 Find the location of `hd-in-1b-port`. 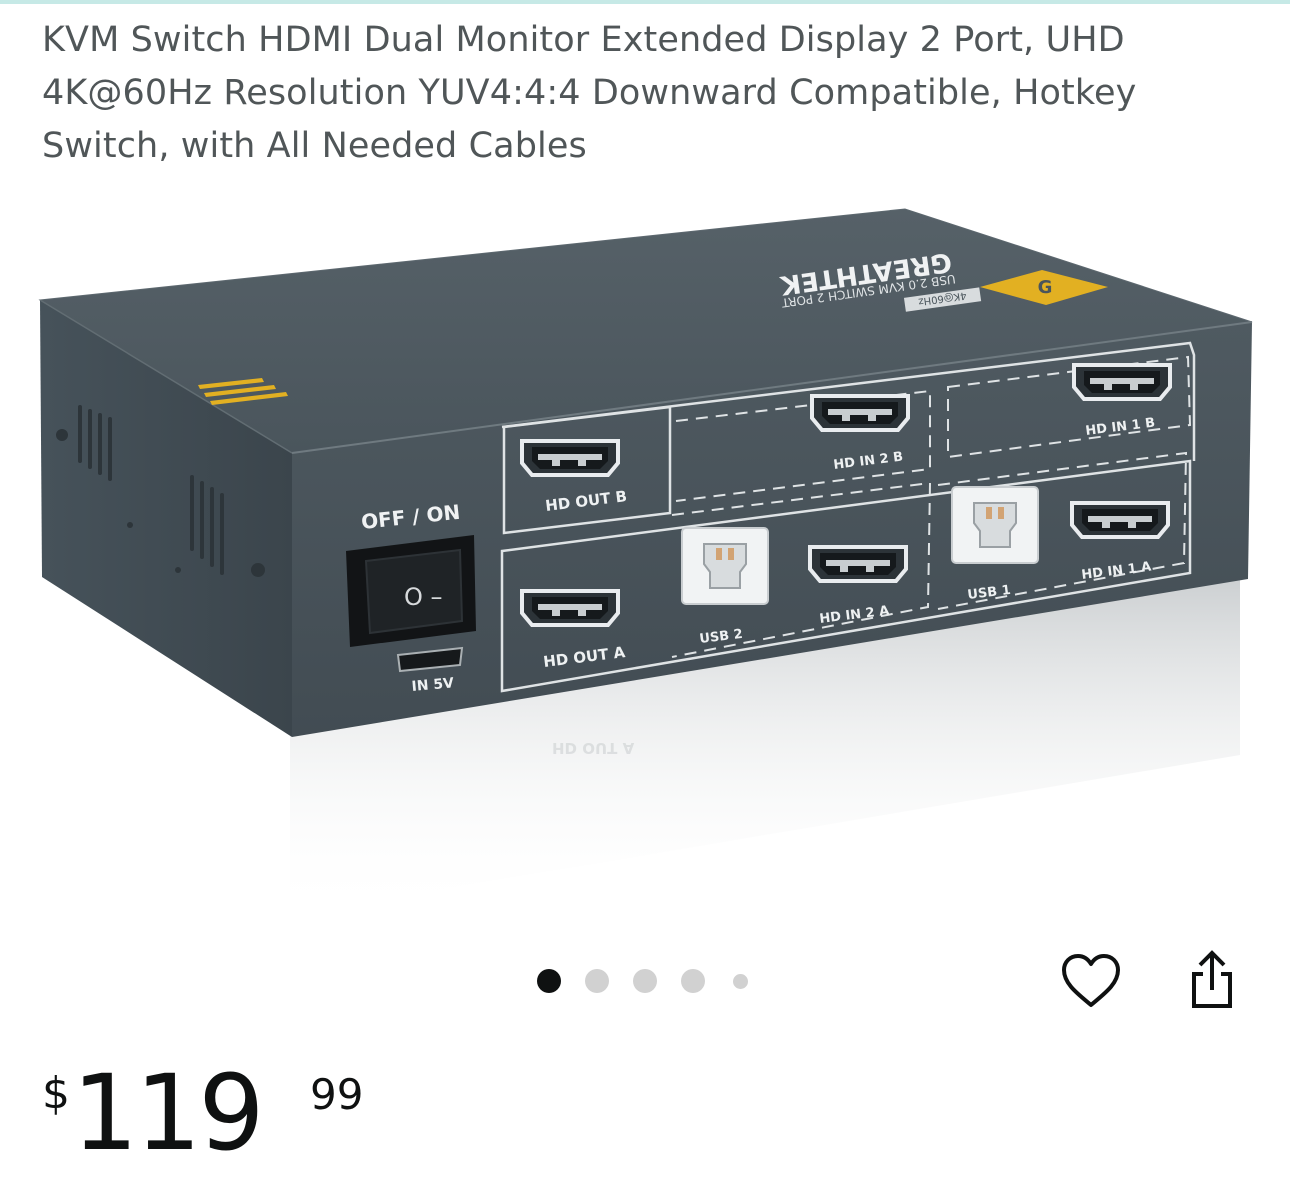

hd-in-1b-port is located at coordinates (1122, 382).